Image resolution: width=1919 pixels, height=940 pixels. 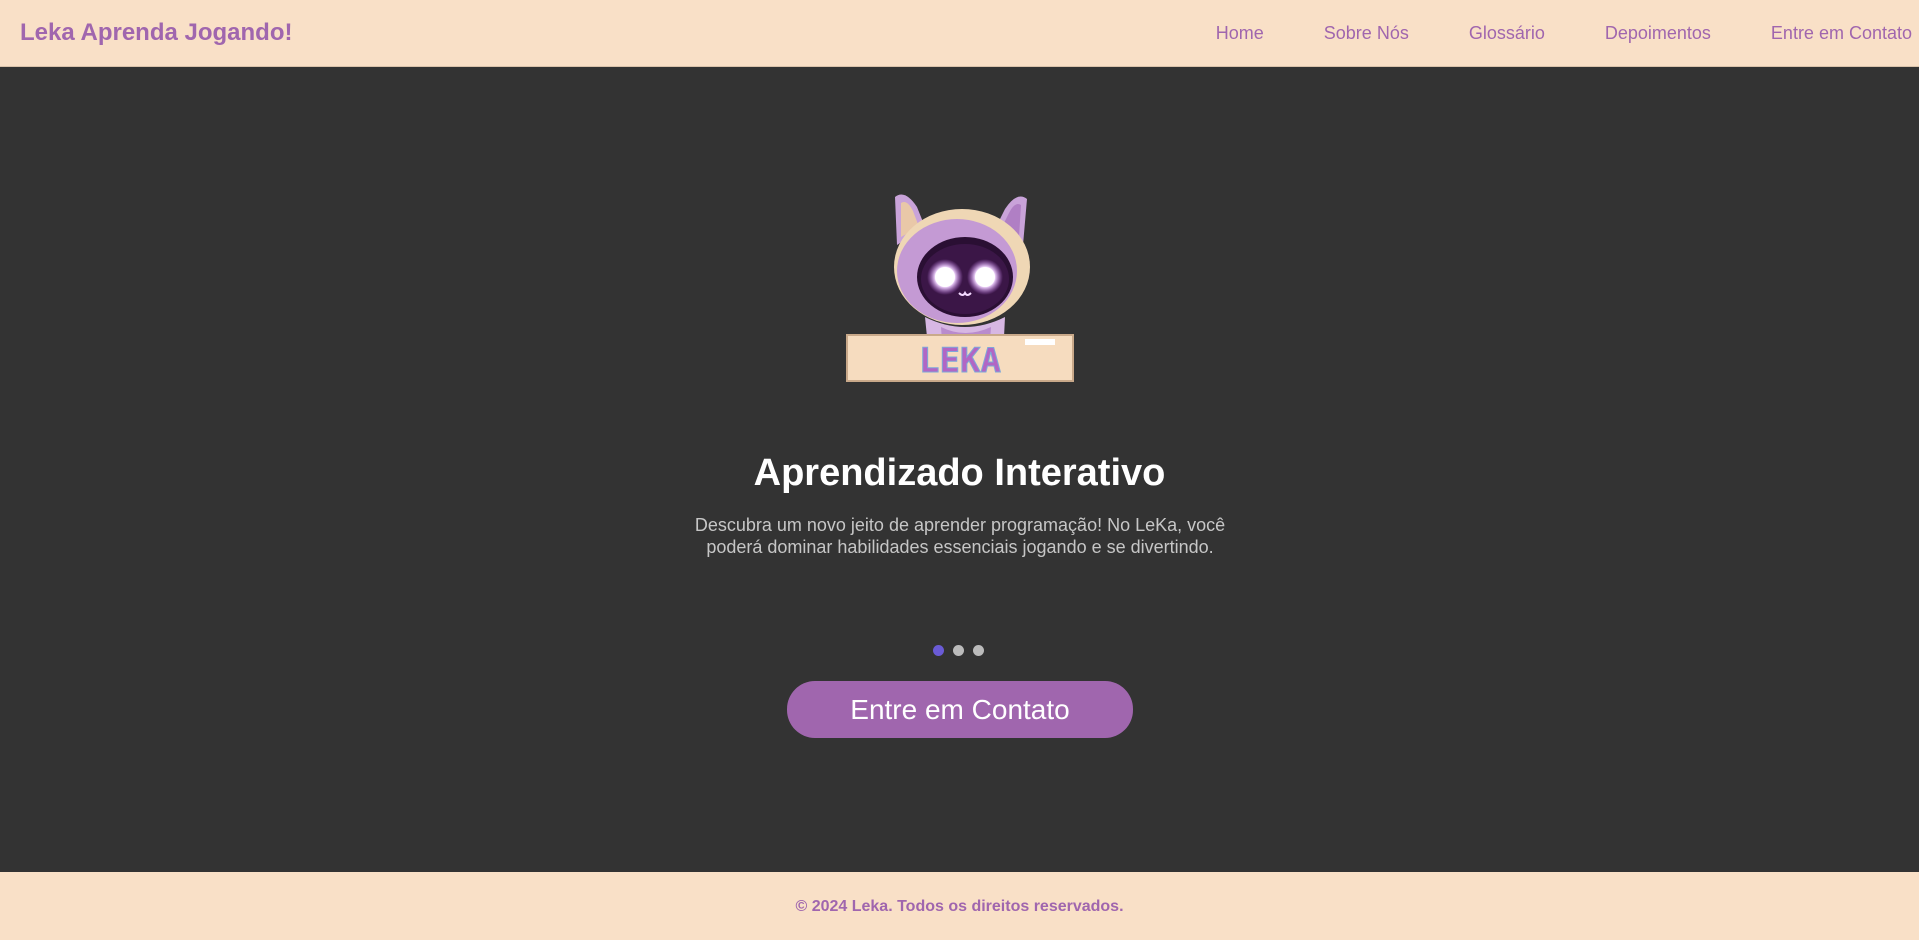 What do you see at coordinates (1507, 33) in the screenshot?
I see `nav-link-glossario: Glossário` at bounding box center [1507, 33].